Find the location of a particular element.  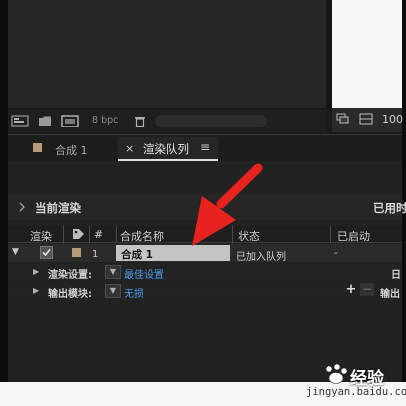

baidu-paw-logo-icon is located at coordinates (336, 373).